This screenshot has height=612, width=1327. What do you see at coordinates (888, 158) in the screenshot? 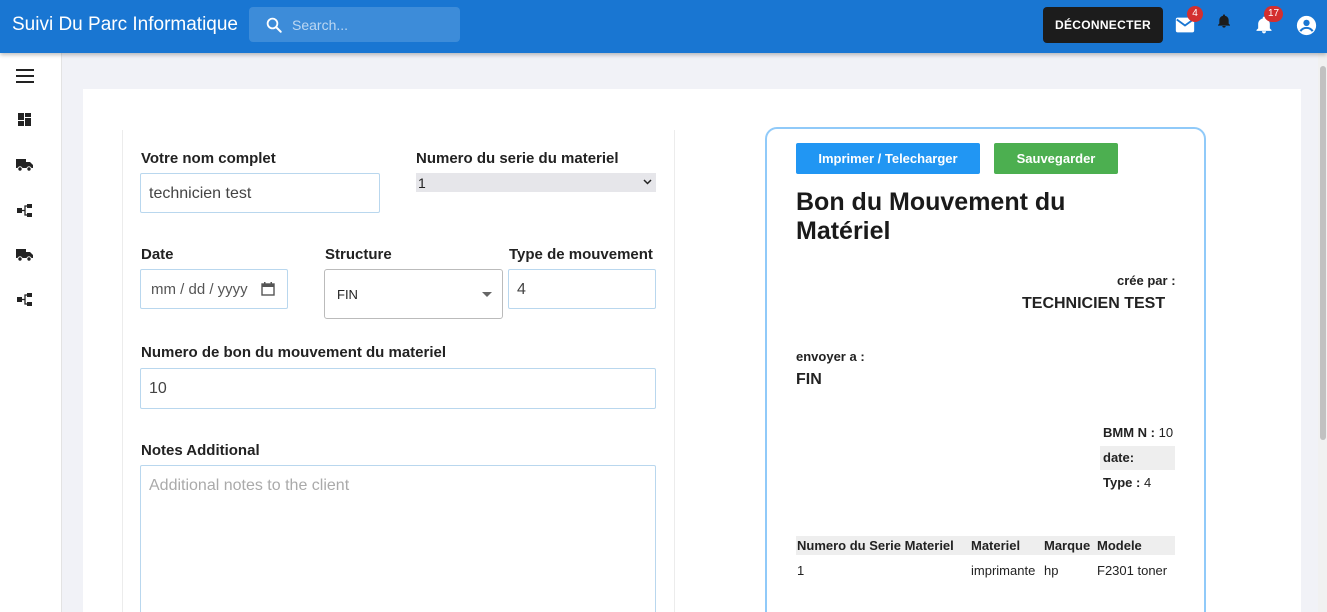
I see `print-download-button: Imprimer / Telecharger` at bounding box center [888, 158].